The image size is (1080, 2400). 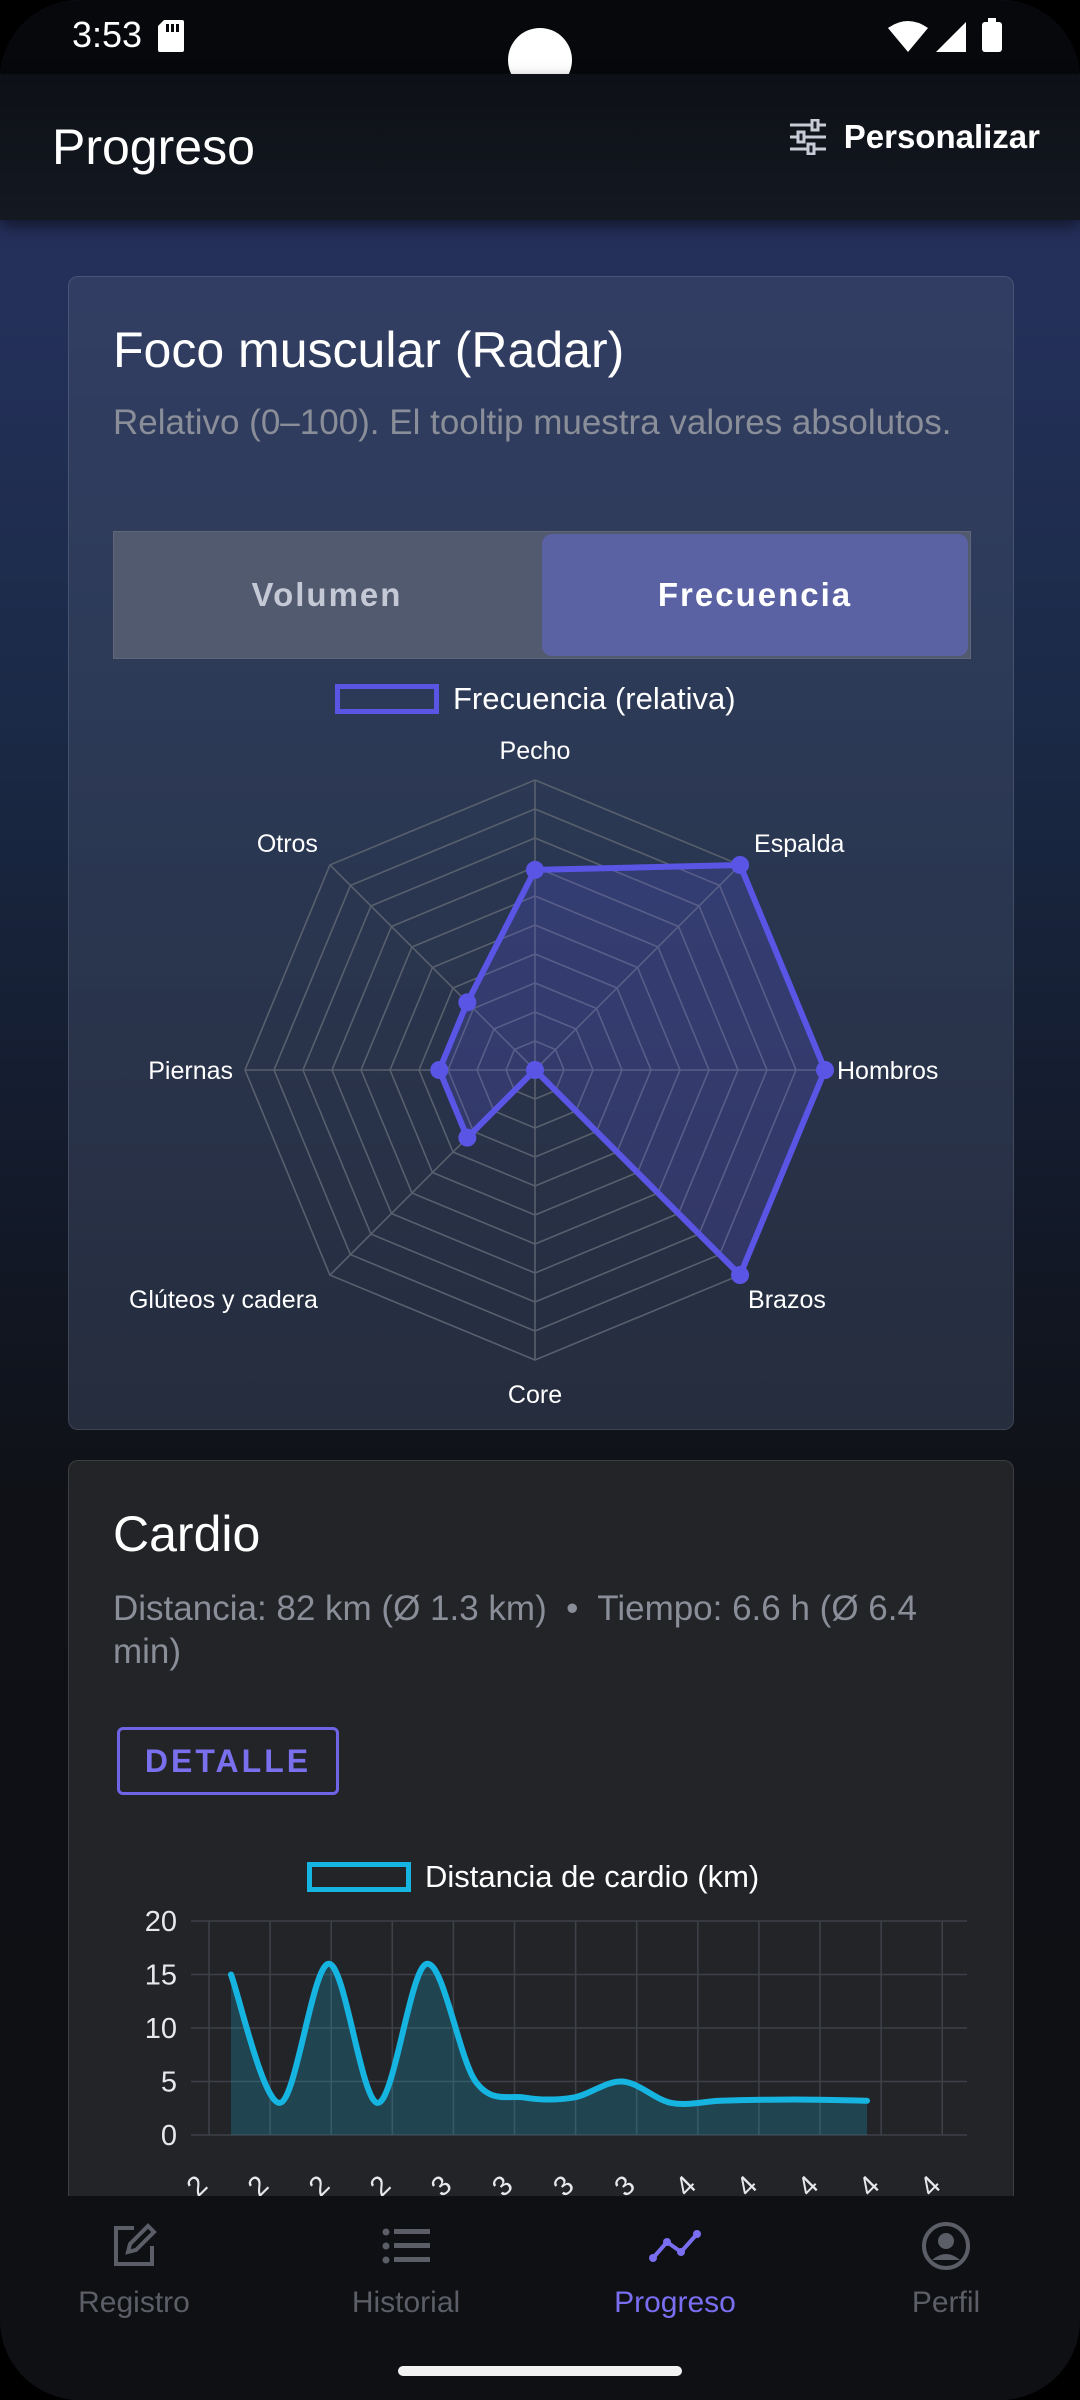 What do you see at coordinates (169, 2083) in the screenshot?
I see `y-tick-label: 5` at bounding box center [169, 2083].